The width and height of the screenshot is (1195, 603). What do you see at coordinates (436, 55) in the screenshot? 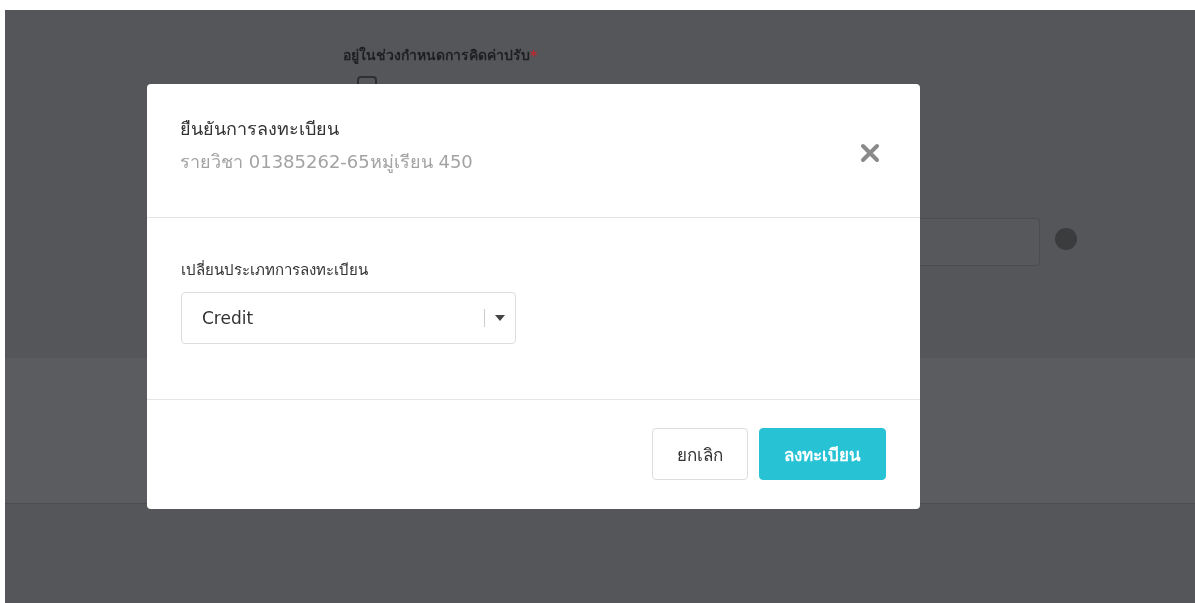
I see `field-label: อยู่ในช่วงกำหนดการคิดค่าปรับ` at bounding box center [436, 55].